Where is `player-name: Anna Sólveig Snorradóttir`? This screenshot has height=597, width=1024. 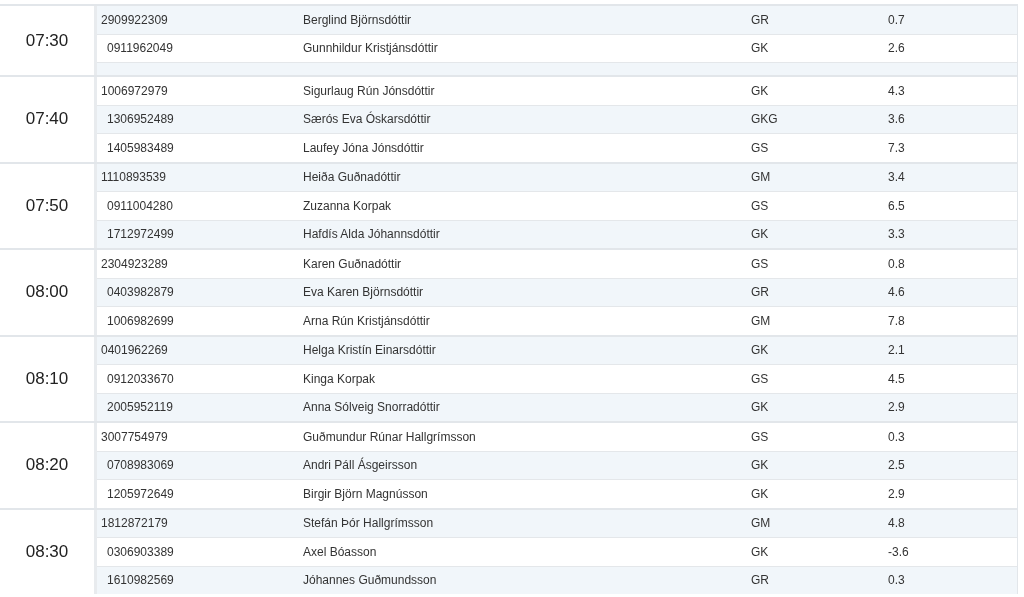 player-name: Anna Sólveig Snorradóttir is located at coordinates (371, 407).